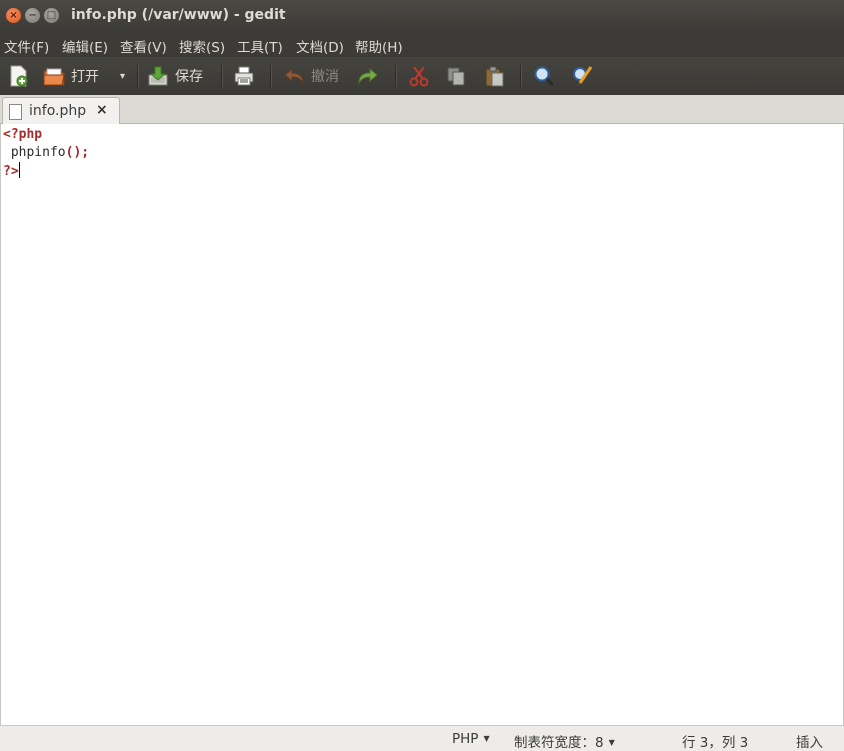 This screenshot has height=751, width=844. I want to click on close-window-button: ×, so click(13, 15).